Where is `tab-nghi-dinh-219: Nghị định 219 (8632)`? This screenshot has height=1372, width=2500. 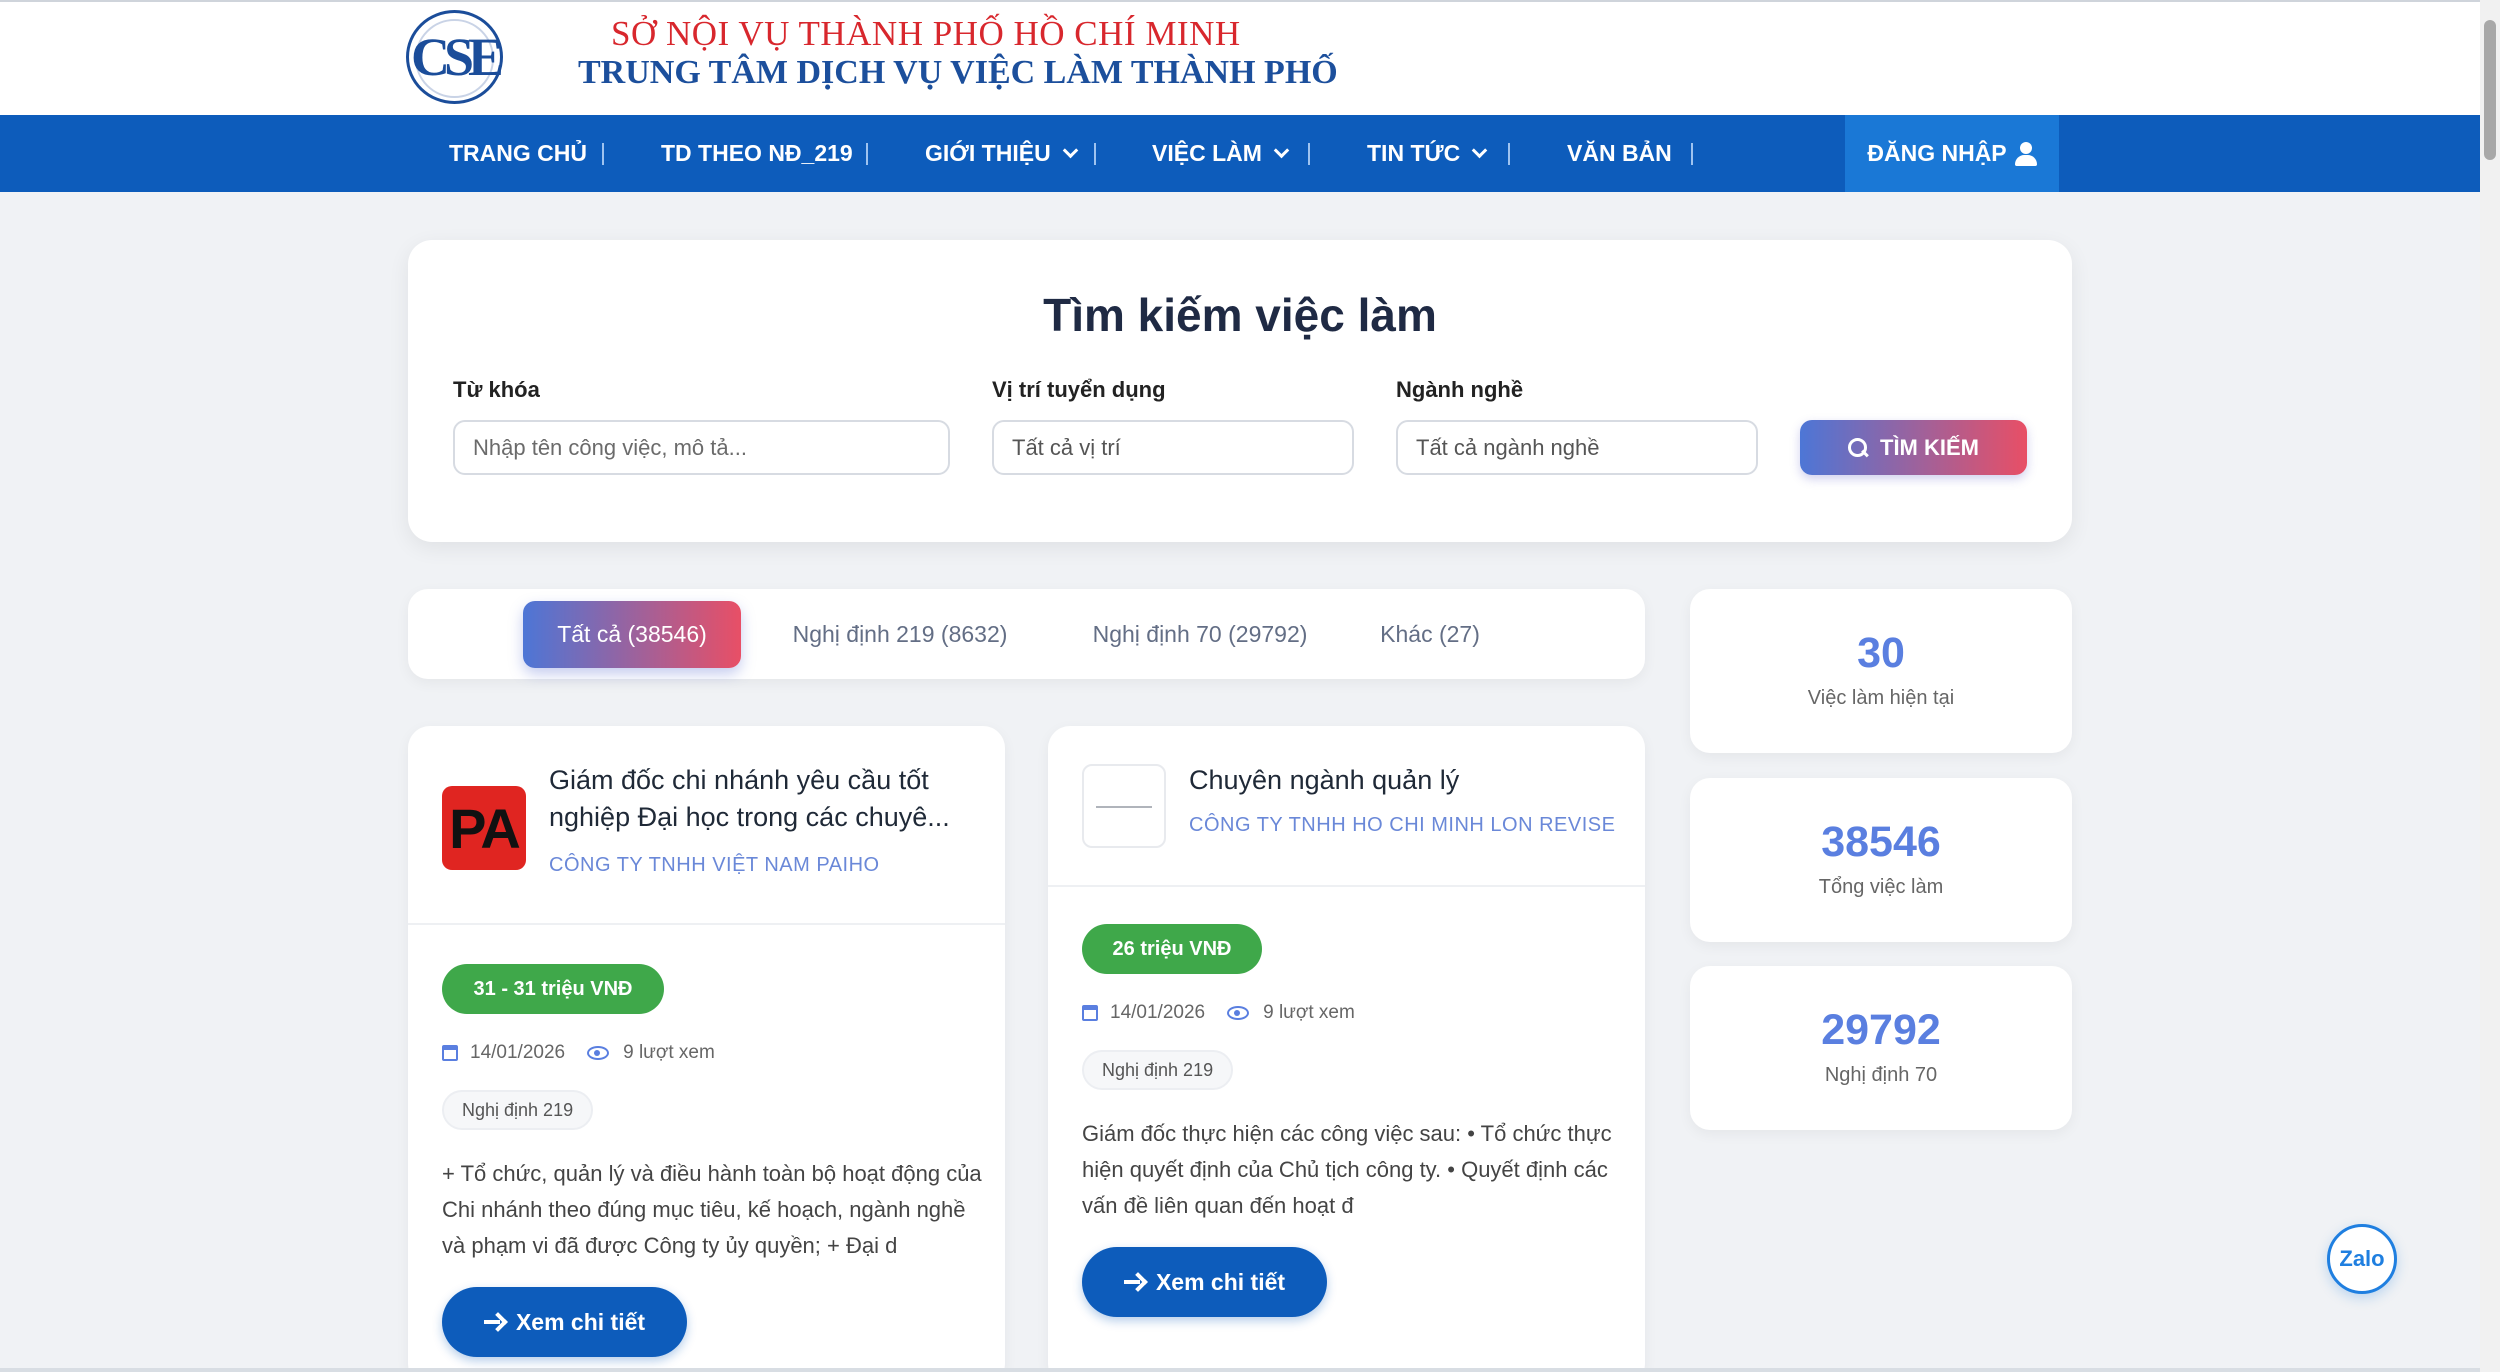
tab-nghi-dinh-219: Nghị định 219 (8632) is located at coordinates (900, 634).